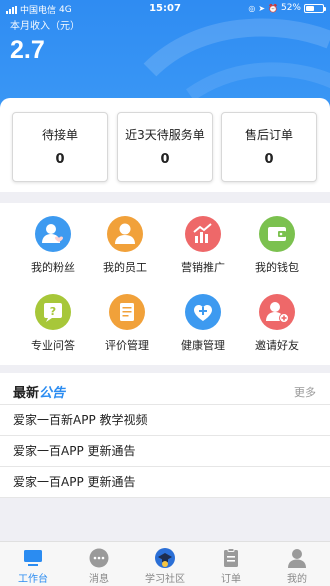 The width and height of the screenshot is (330, 586). What do you see at coordinates (262, 8) in the screenshot?
I see `navigation-icon: ➤` at bounding box center [262, 8].